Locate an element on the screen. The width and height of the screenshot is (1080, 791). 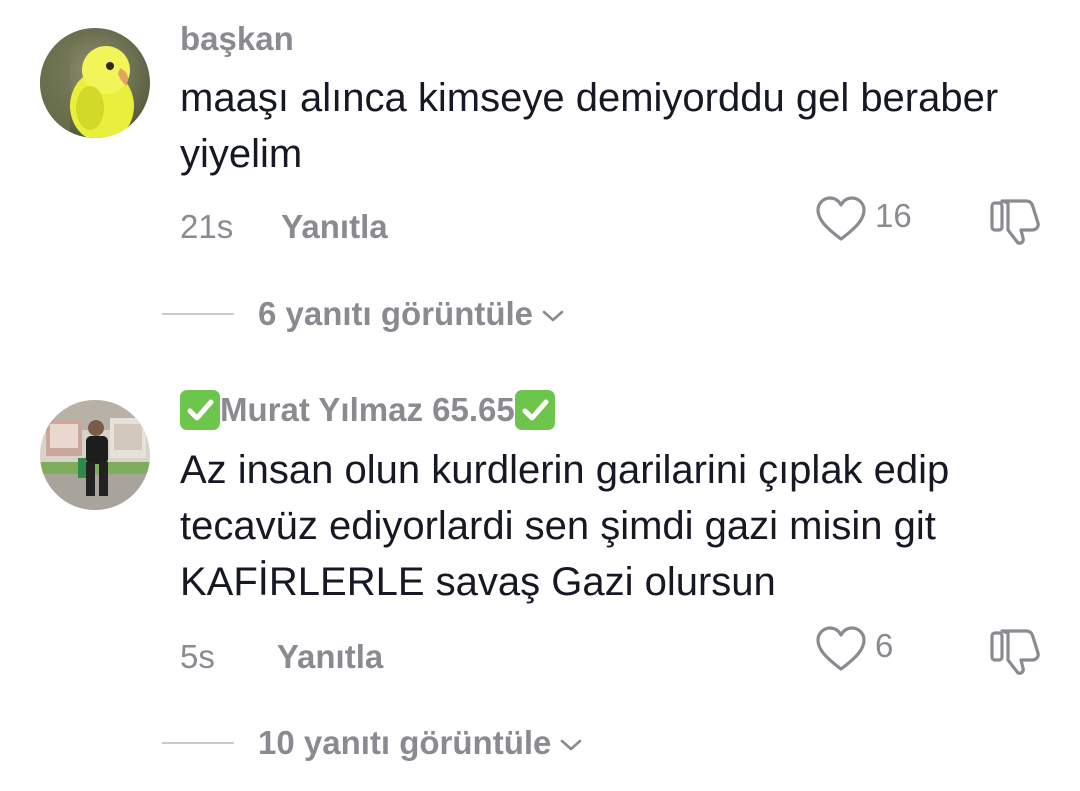
view-replies-button: 10 yanıtı görüntüle is located at coordinates (372, 743).